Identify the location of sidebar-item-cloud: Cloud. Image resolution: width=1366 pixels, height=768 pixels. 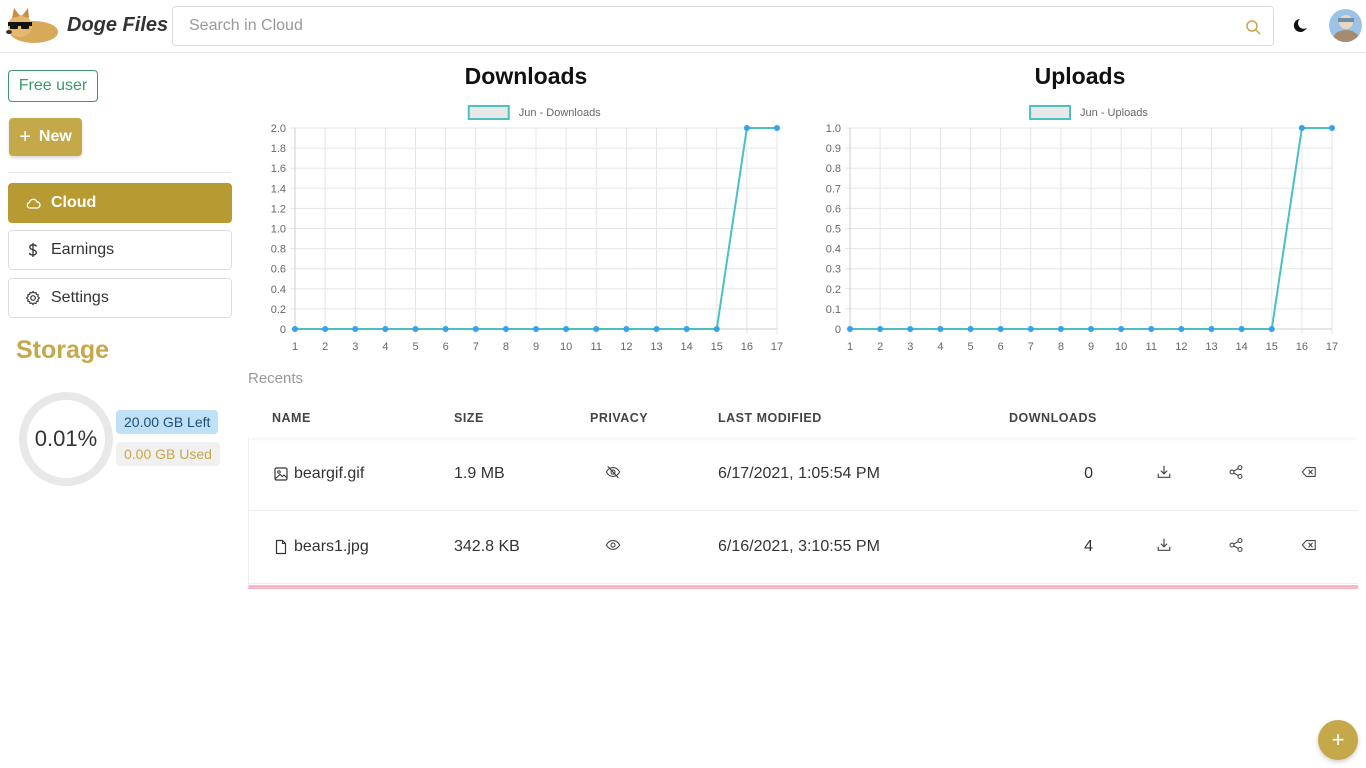
(120, 203).